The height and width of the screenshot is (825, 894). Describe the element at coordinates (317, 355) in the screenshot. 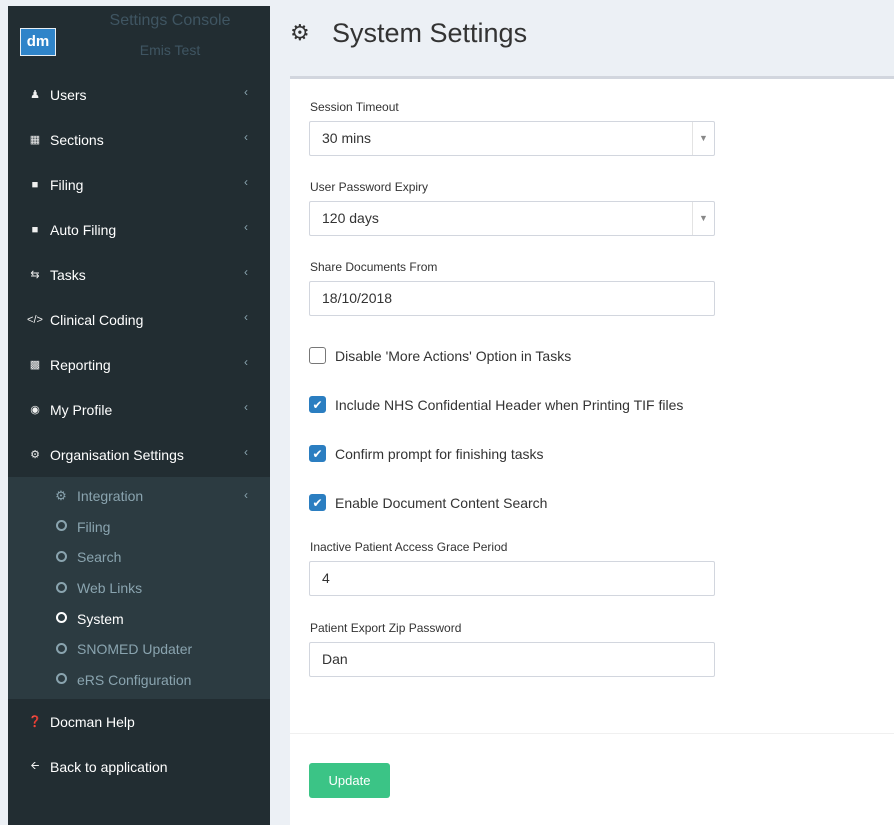

I see `checkbox-disable-more-actions` at that location.